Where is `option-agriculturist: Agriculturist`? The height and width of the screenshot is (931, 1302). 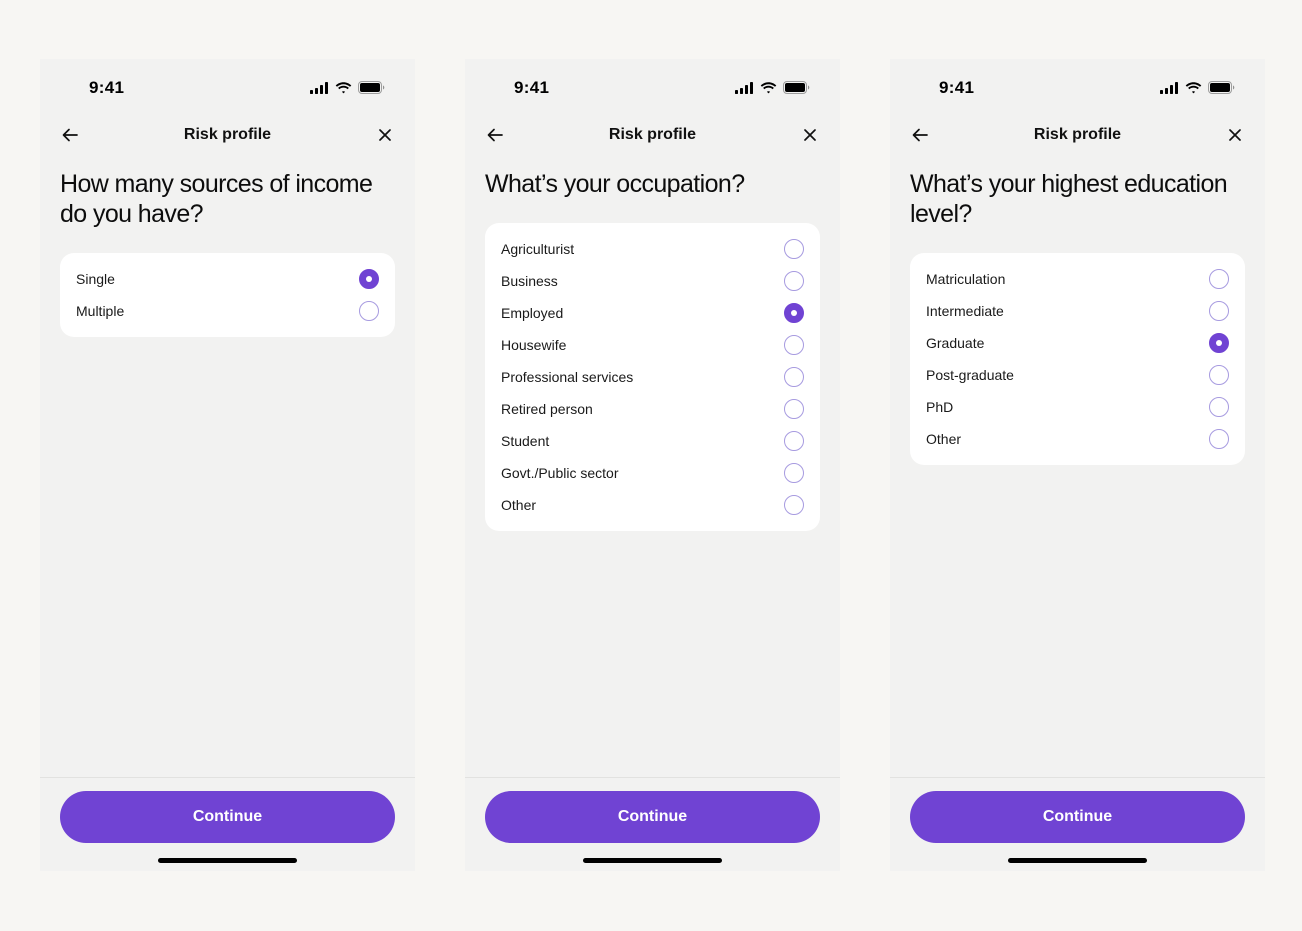 option-agriculturist: Agriculturist is located at coordinates (652, 249).